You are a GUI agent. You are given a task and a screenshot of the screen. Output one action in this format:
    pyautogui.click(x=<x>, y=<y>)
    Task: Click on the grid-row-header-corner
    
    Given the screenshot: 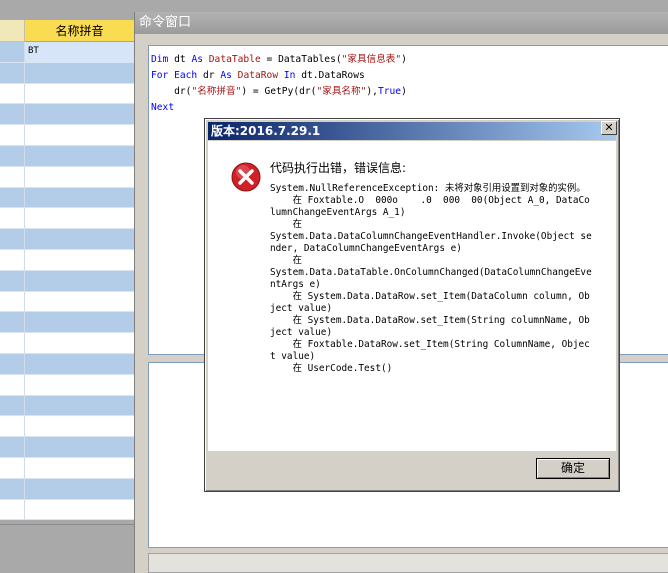 What is the action you would take?
    pyautogui.click(x=12, y=31)
    